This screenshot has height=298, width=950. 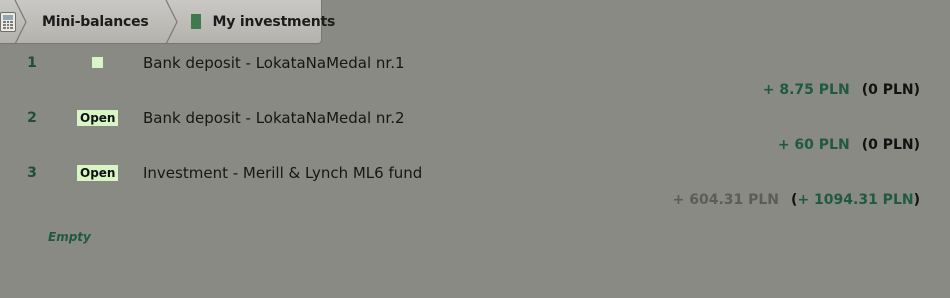 I want to click on amount-line: + 604.31 PLN (+ 1094.31 PLN), so click(x=796, y=200).